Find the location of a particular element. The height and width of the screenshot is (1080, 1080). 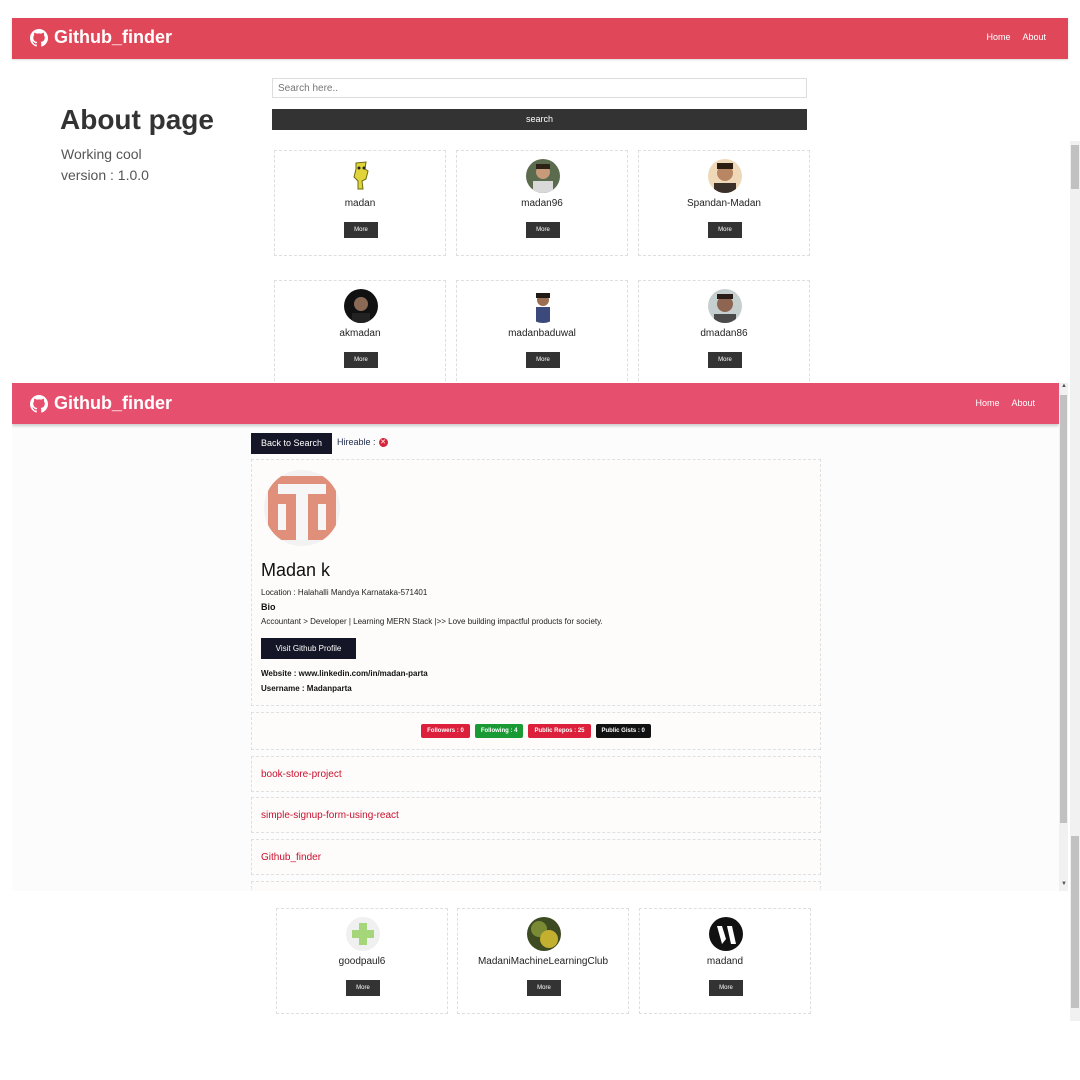

username: Spandan-Madan is located at coordinates (724, 203).